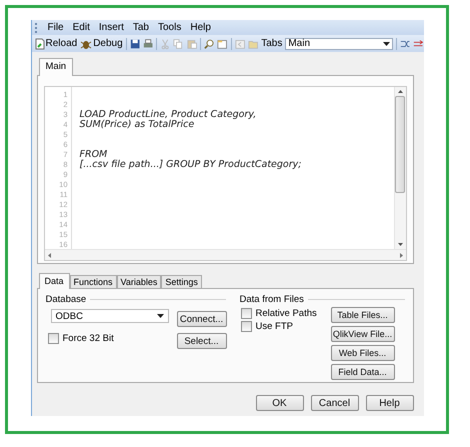  What do you see at coordinates (274, 326) in the screenshot?
I see `checkbox-label: Use FTP` at bounding box center [274, 326].